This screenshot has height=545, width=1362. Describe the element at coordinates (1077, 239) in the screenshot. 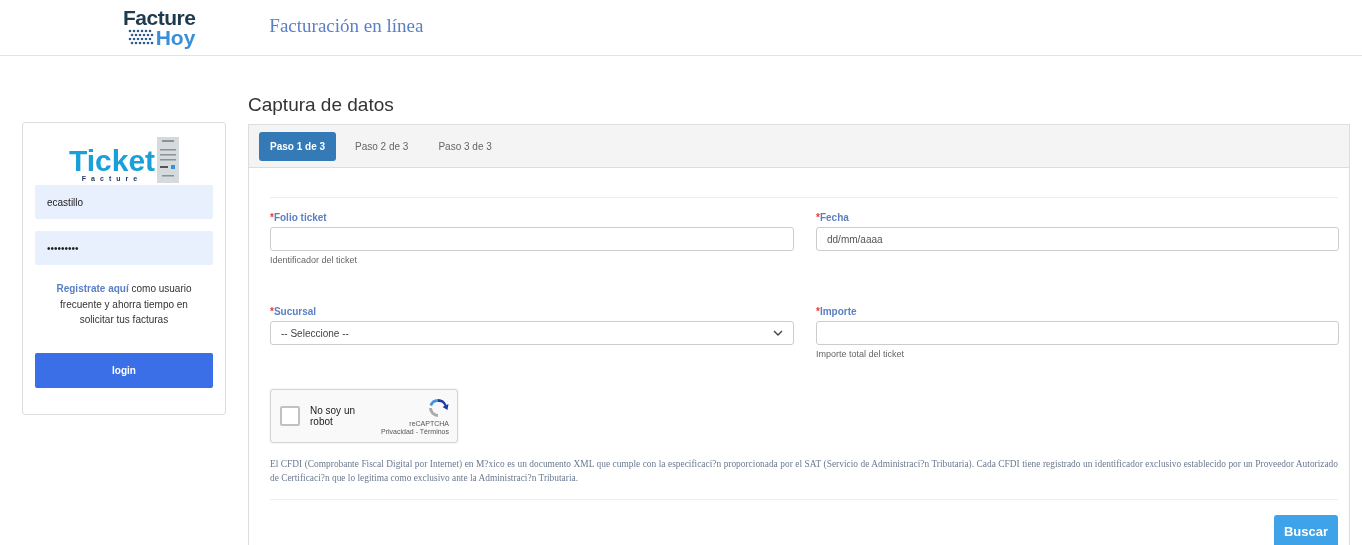

I see `date-field: dd/mm/aaaa` at that location.